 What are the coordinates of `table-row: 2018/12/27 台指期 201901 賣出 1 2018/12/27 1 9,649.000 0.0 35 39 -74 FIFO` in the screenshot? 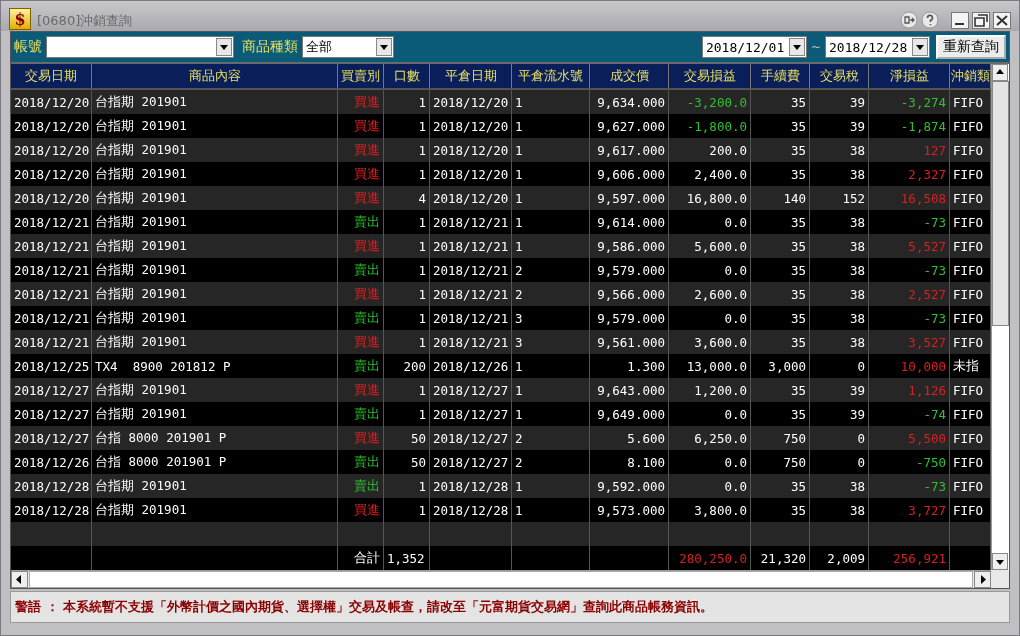 It's located at (501, 414).